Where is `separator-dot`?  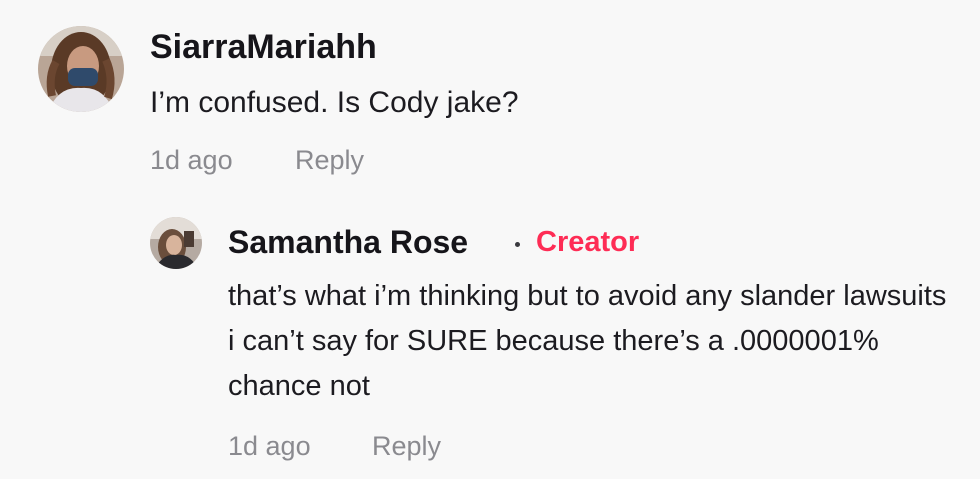 separator-dot is located at coordinates (517, 244).